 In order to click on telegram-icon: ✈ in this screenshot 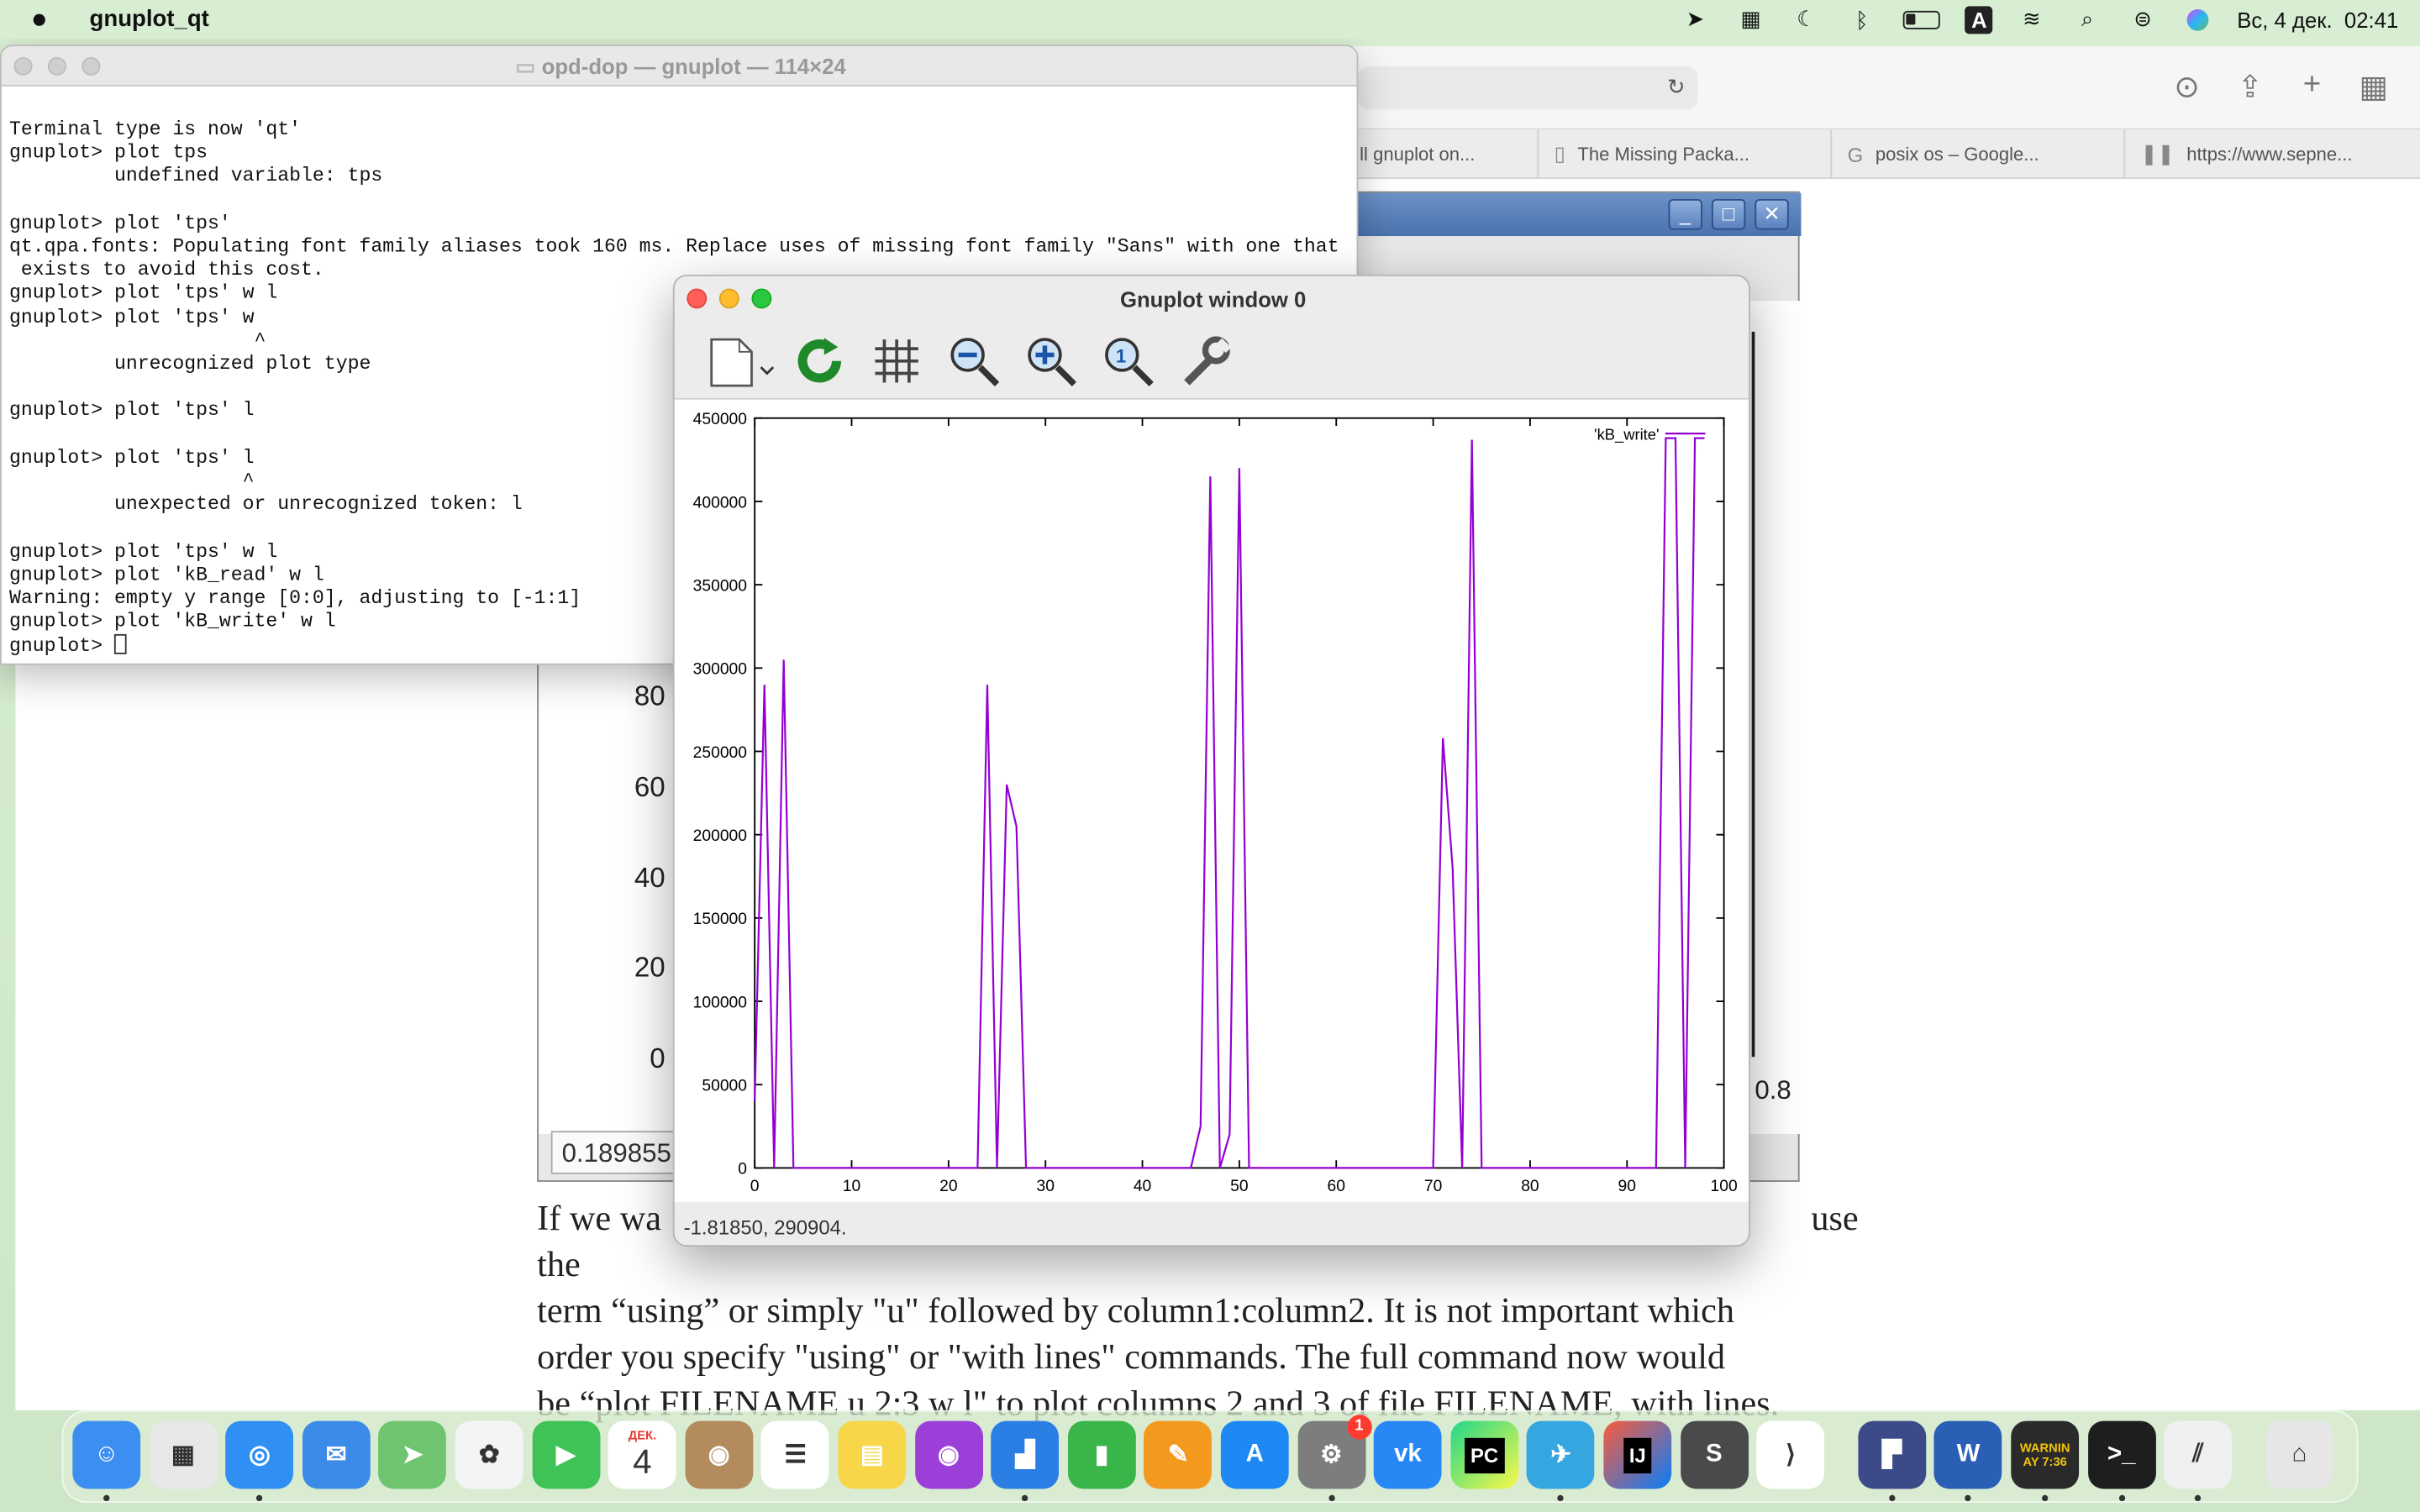, I will do `click(1561, 1454)`.